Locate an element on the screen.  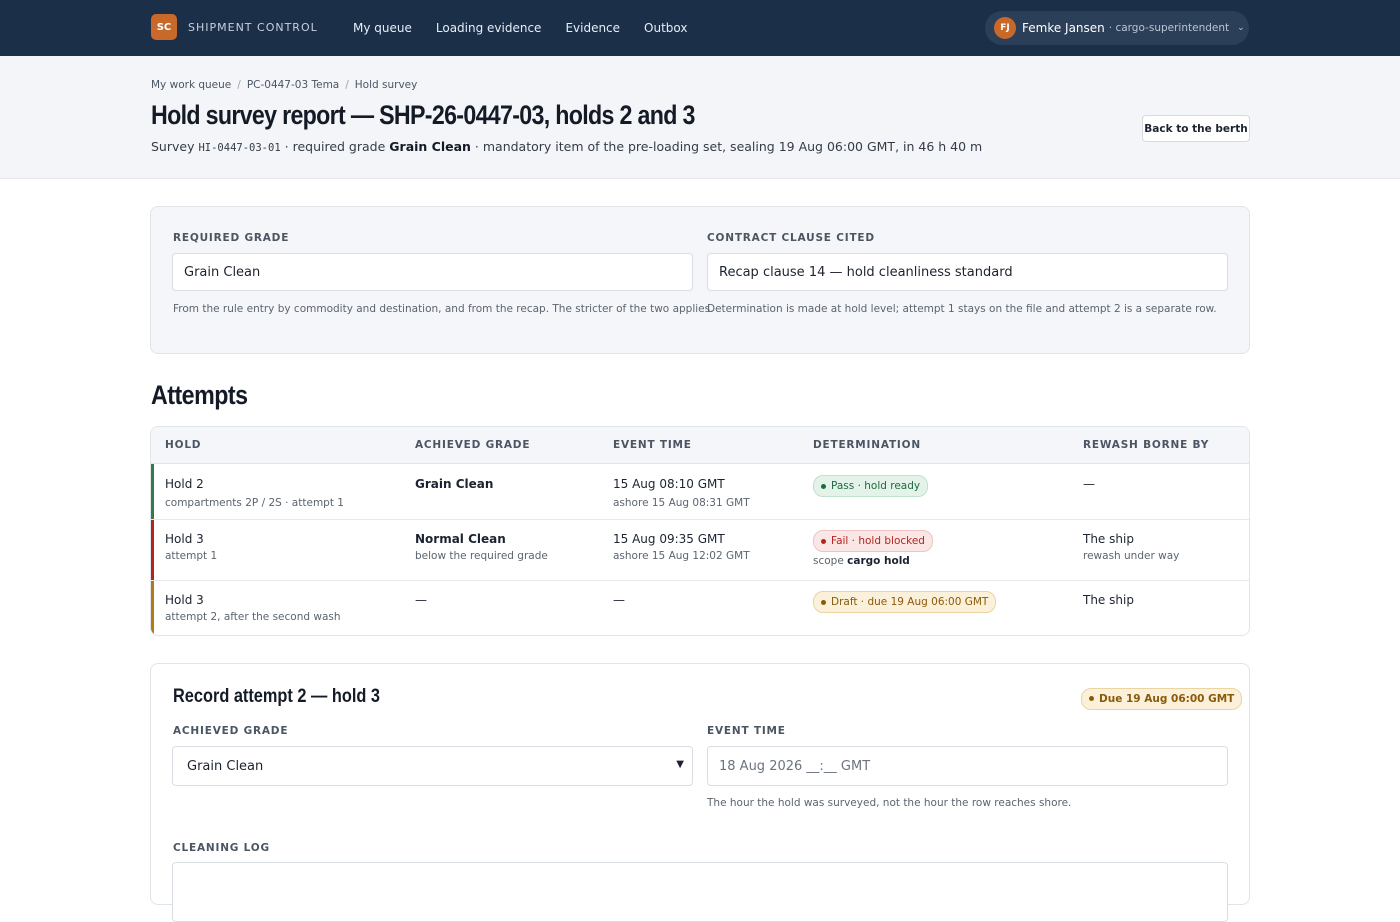
hold-name: Hold 2 is located at coordinates (184, 484).